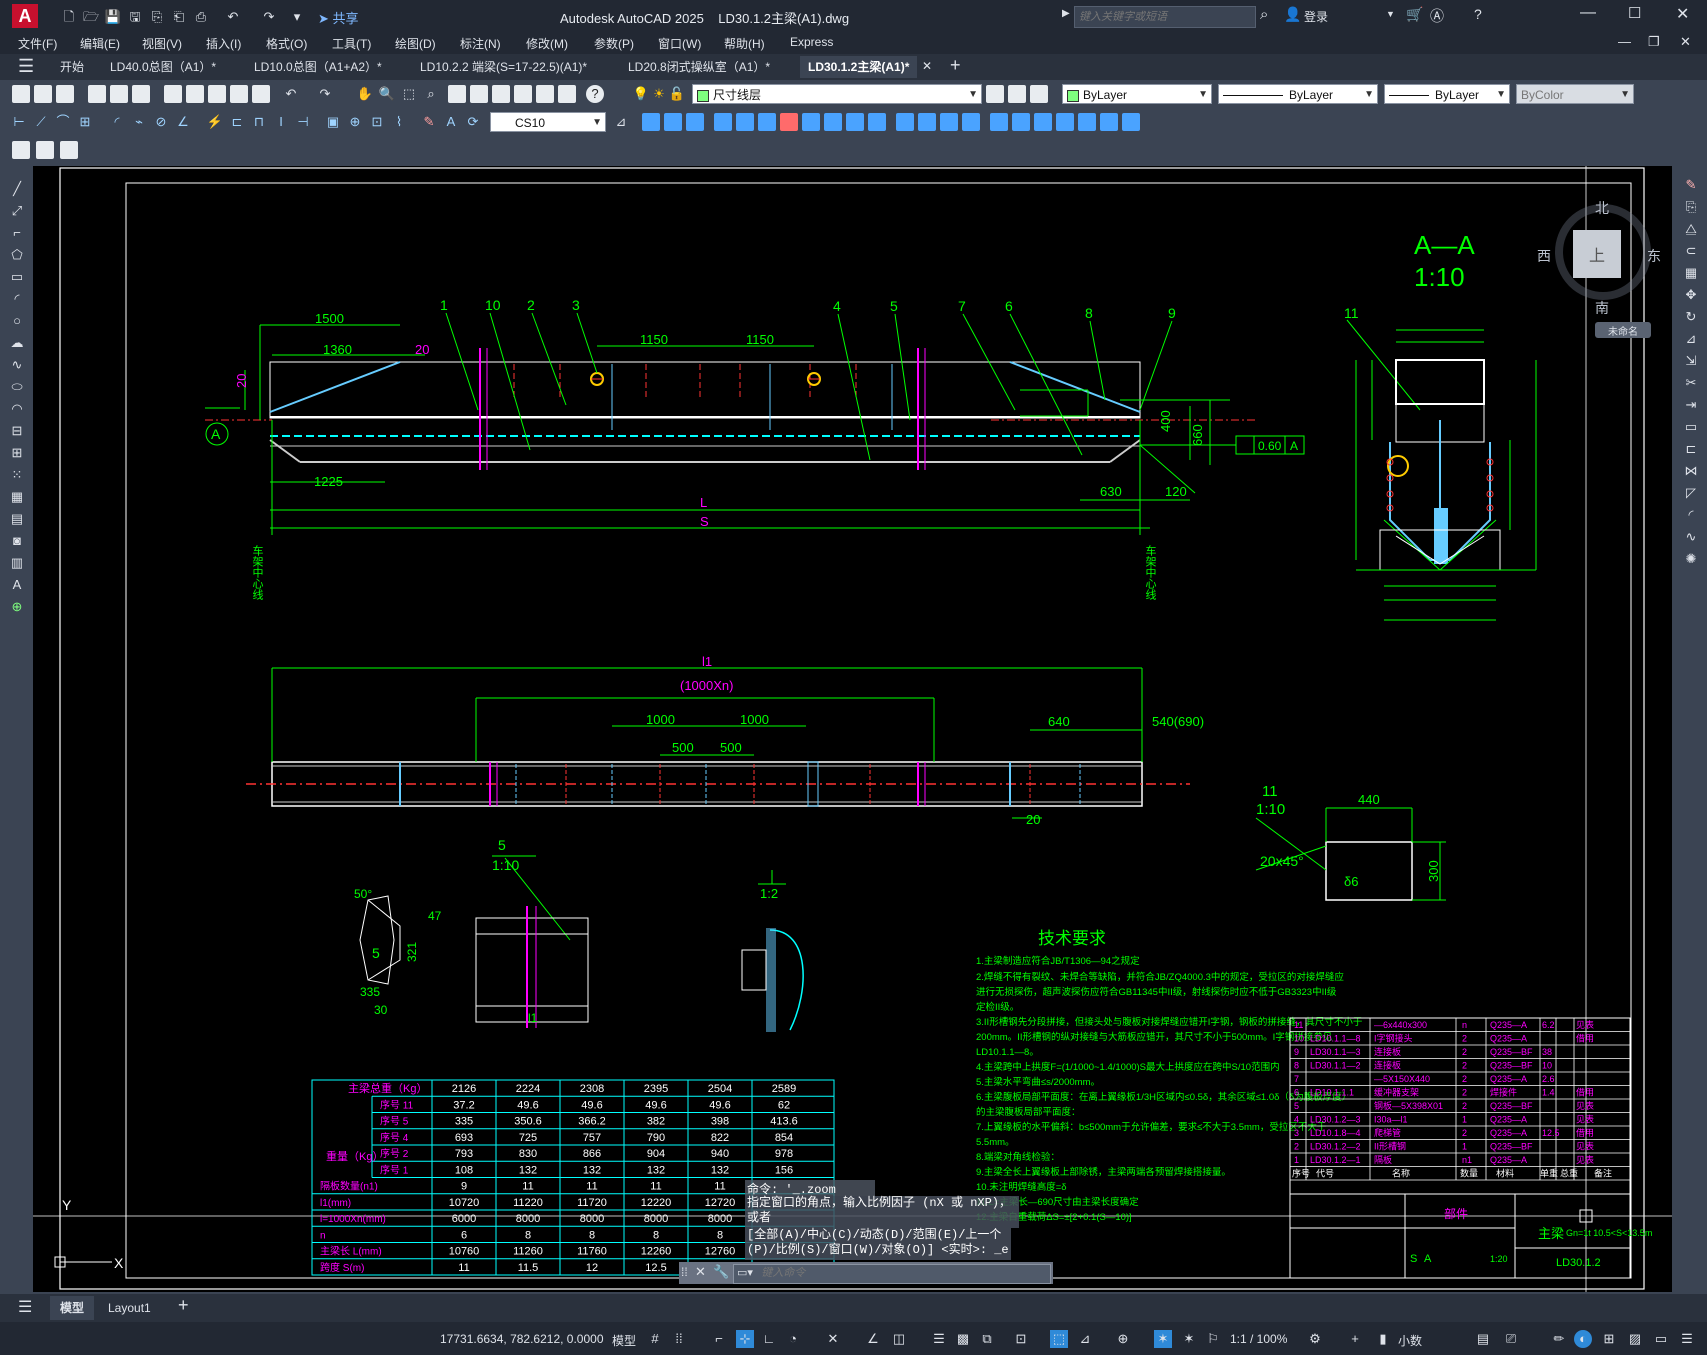 The width and height of the screenshot is (1707, 1355). I want to click on text-front-icon, so click(1131, 122).